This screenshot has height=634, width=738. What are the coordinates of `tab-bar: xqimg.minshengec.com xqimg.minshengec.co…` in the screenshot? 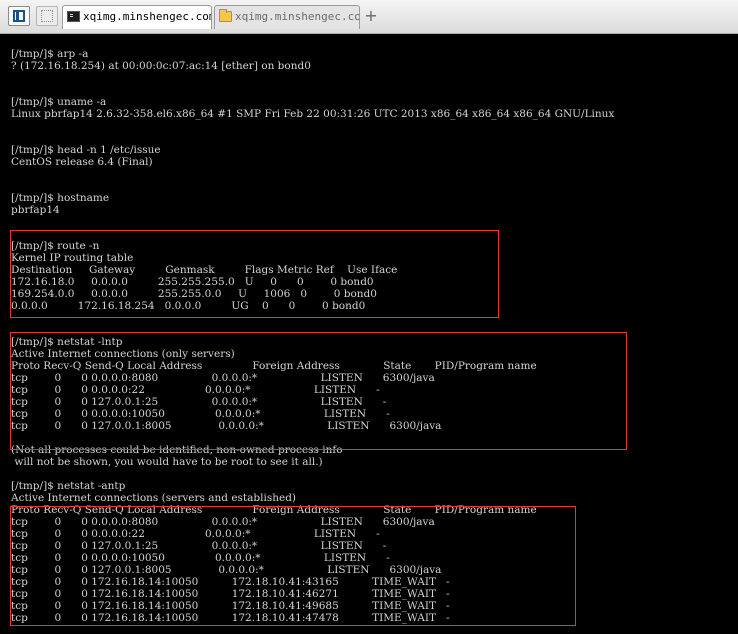 It's located at (369, 17).